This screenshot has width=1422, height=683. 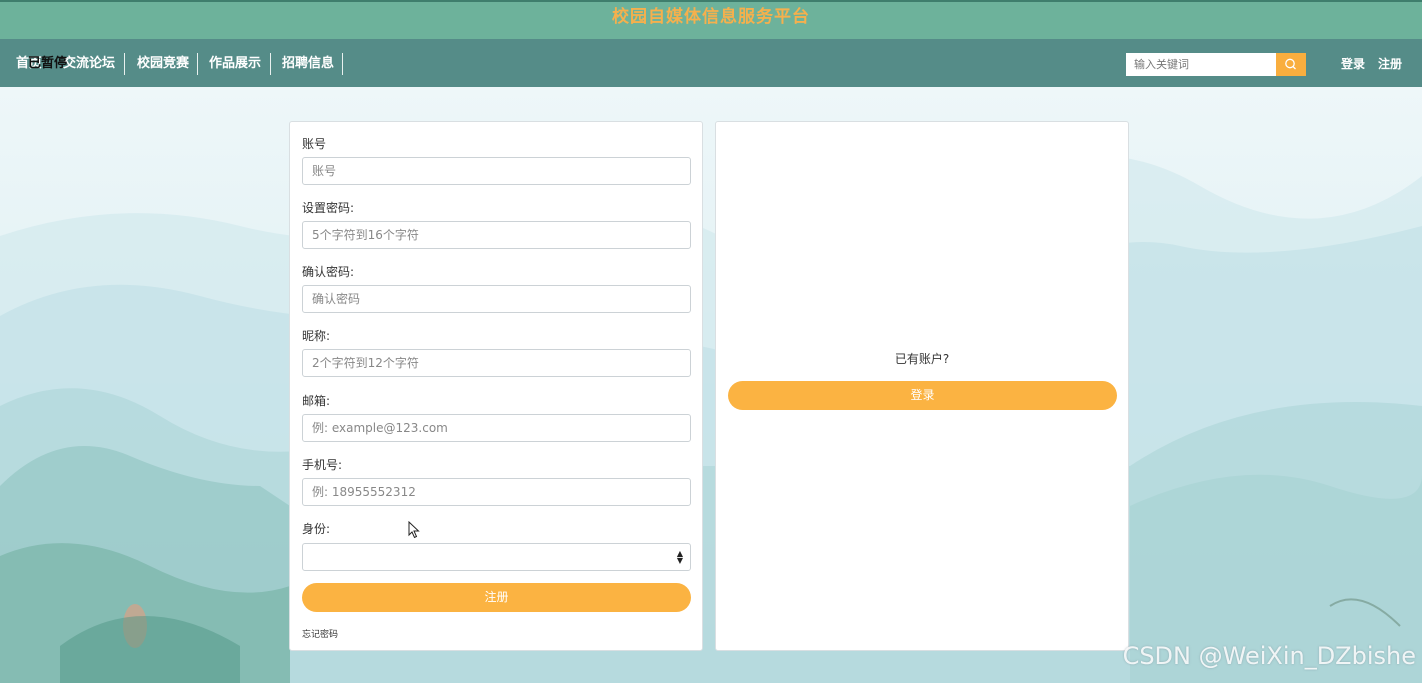 What do you see at coordinates (328, 208) in the screenshot?
I see `password-label: 设置密码:` at bounding box center [328, 208].